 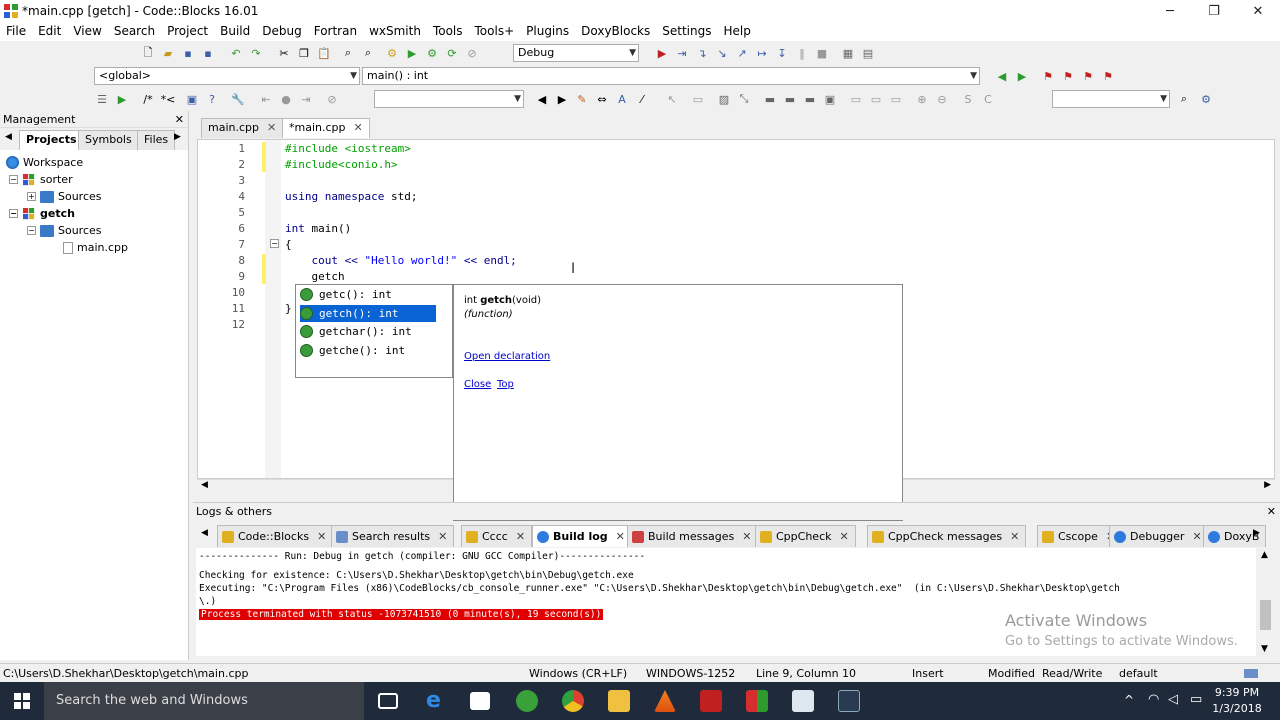 What do you see at coordinates (562, 99) in the screenshot?
I see `arrow-right-icon: ▶` at bounding box center [562, 99].